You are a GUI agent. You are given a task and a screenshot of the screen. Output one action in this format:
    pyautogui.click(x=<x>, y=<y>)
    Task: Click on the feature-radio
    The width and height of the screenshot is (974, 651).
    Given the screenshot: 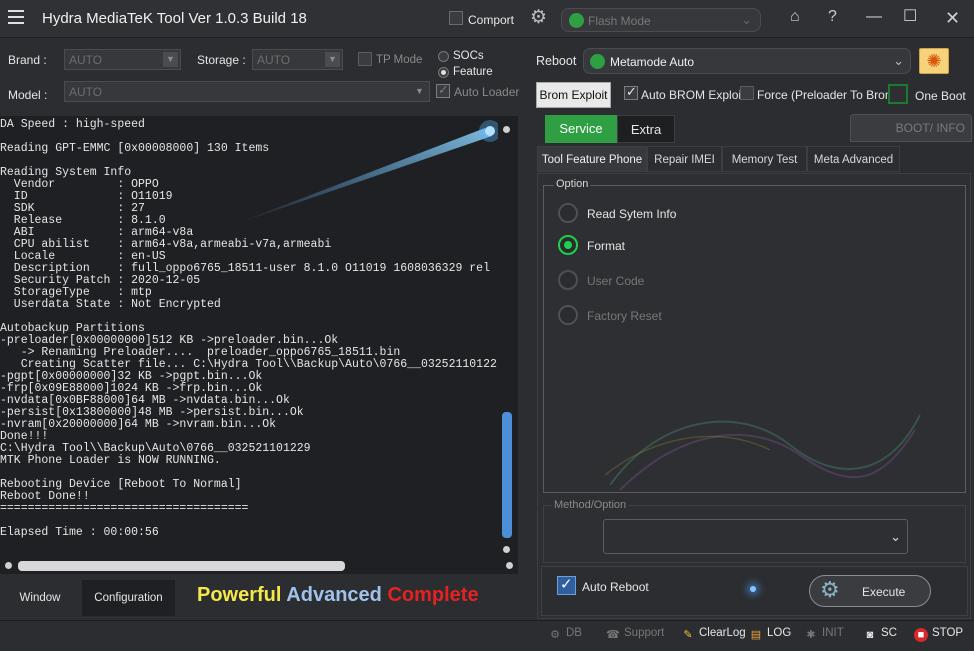 What is the action you would take?
    pyautogui.click(x=443, y=72)
    